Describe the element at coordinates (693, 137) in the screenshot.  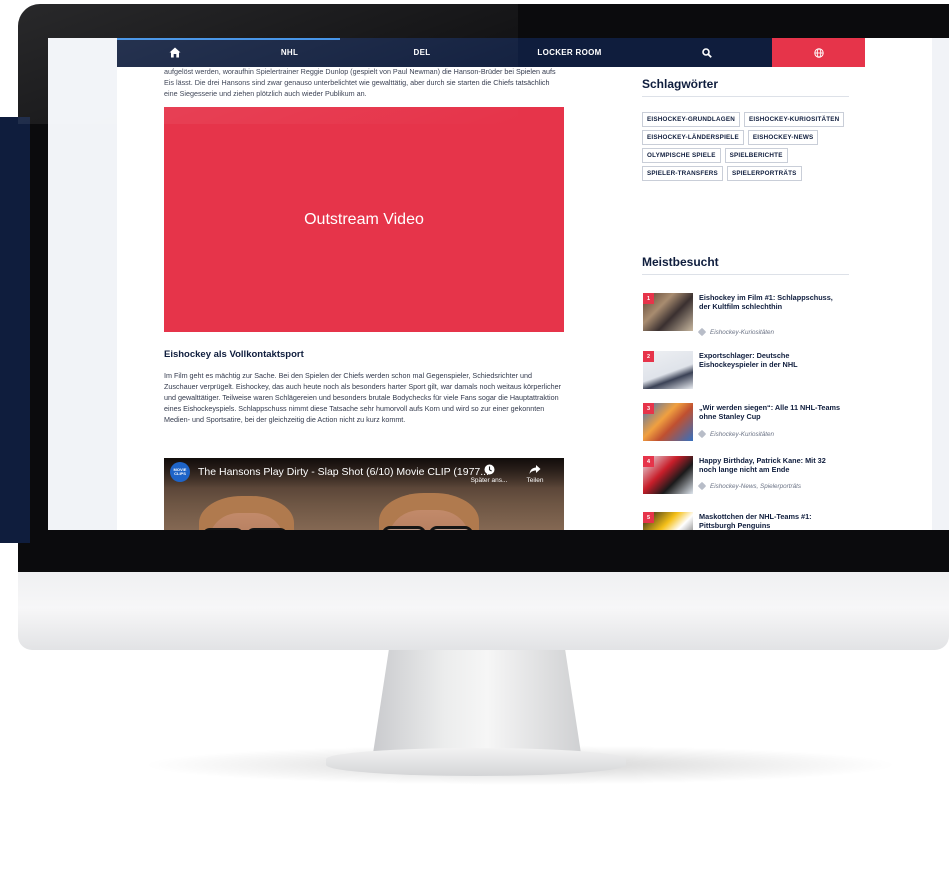
I see `tag-link: EISHOCKEY-LÄNDERSPIELE` at that location.